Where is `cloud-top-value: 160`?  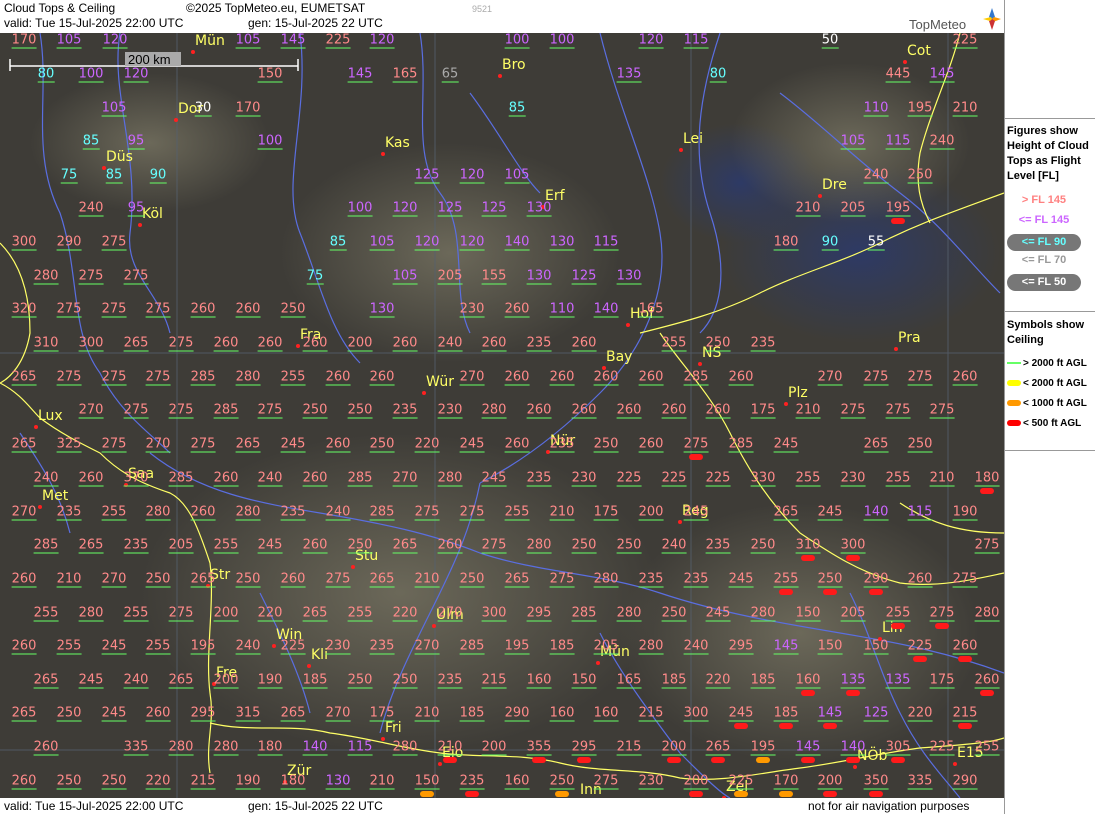 cloud-top-value: 160 is located at coordinates (517, 781).